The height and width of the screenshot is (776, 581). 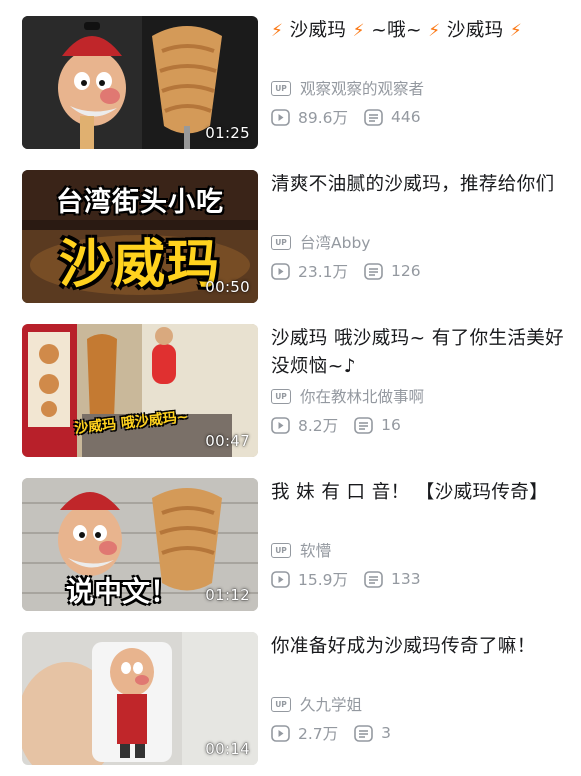 What do you see at coordinates (419, 660) in the screenshot?
I see `video-title: 你准备好成为沙威玛传奇了嘛！` at bounding box center [419, 660].